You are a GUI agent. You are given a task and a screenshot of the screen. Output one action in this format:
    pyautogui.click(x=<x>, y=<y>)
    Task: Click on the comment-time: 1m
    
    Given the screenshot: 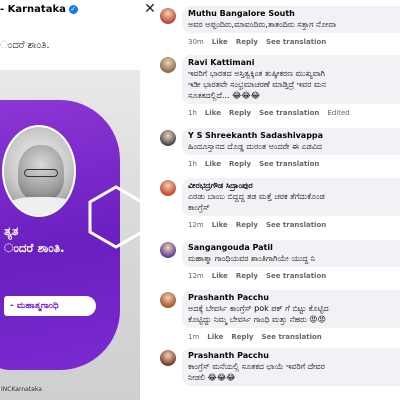 What is the action you would take?
    pyautogui.click(x=193, y=337)
    